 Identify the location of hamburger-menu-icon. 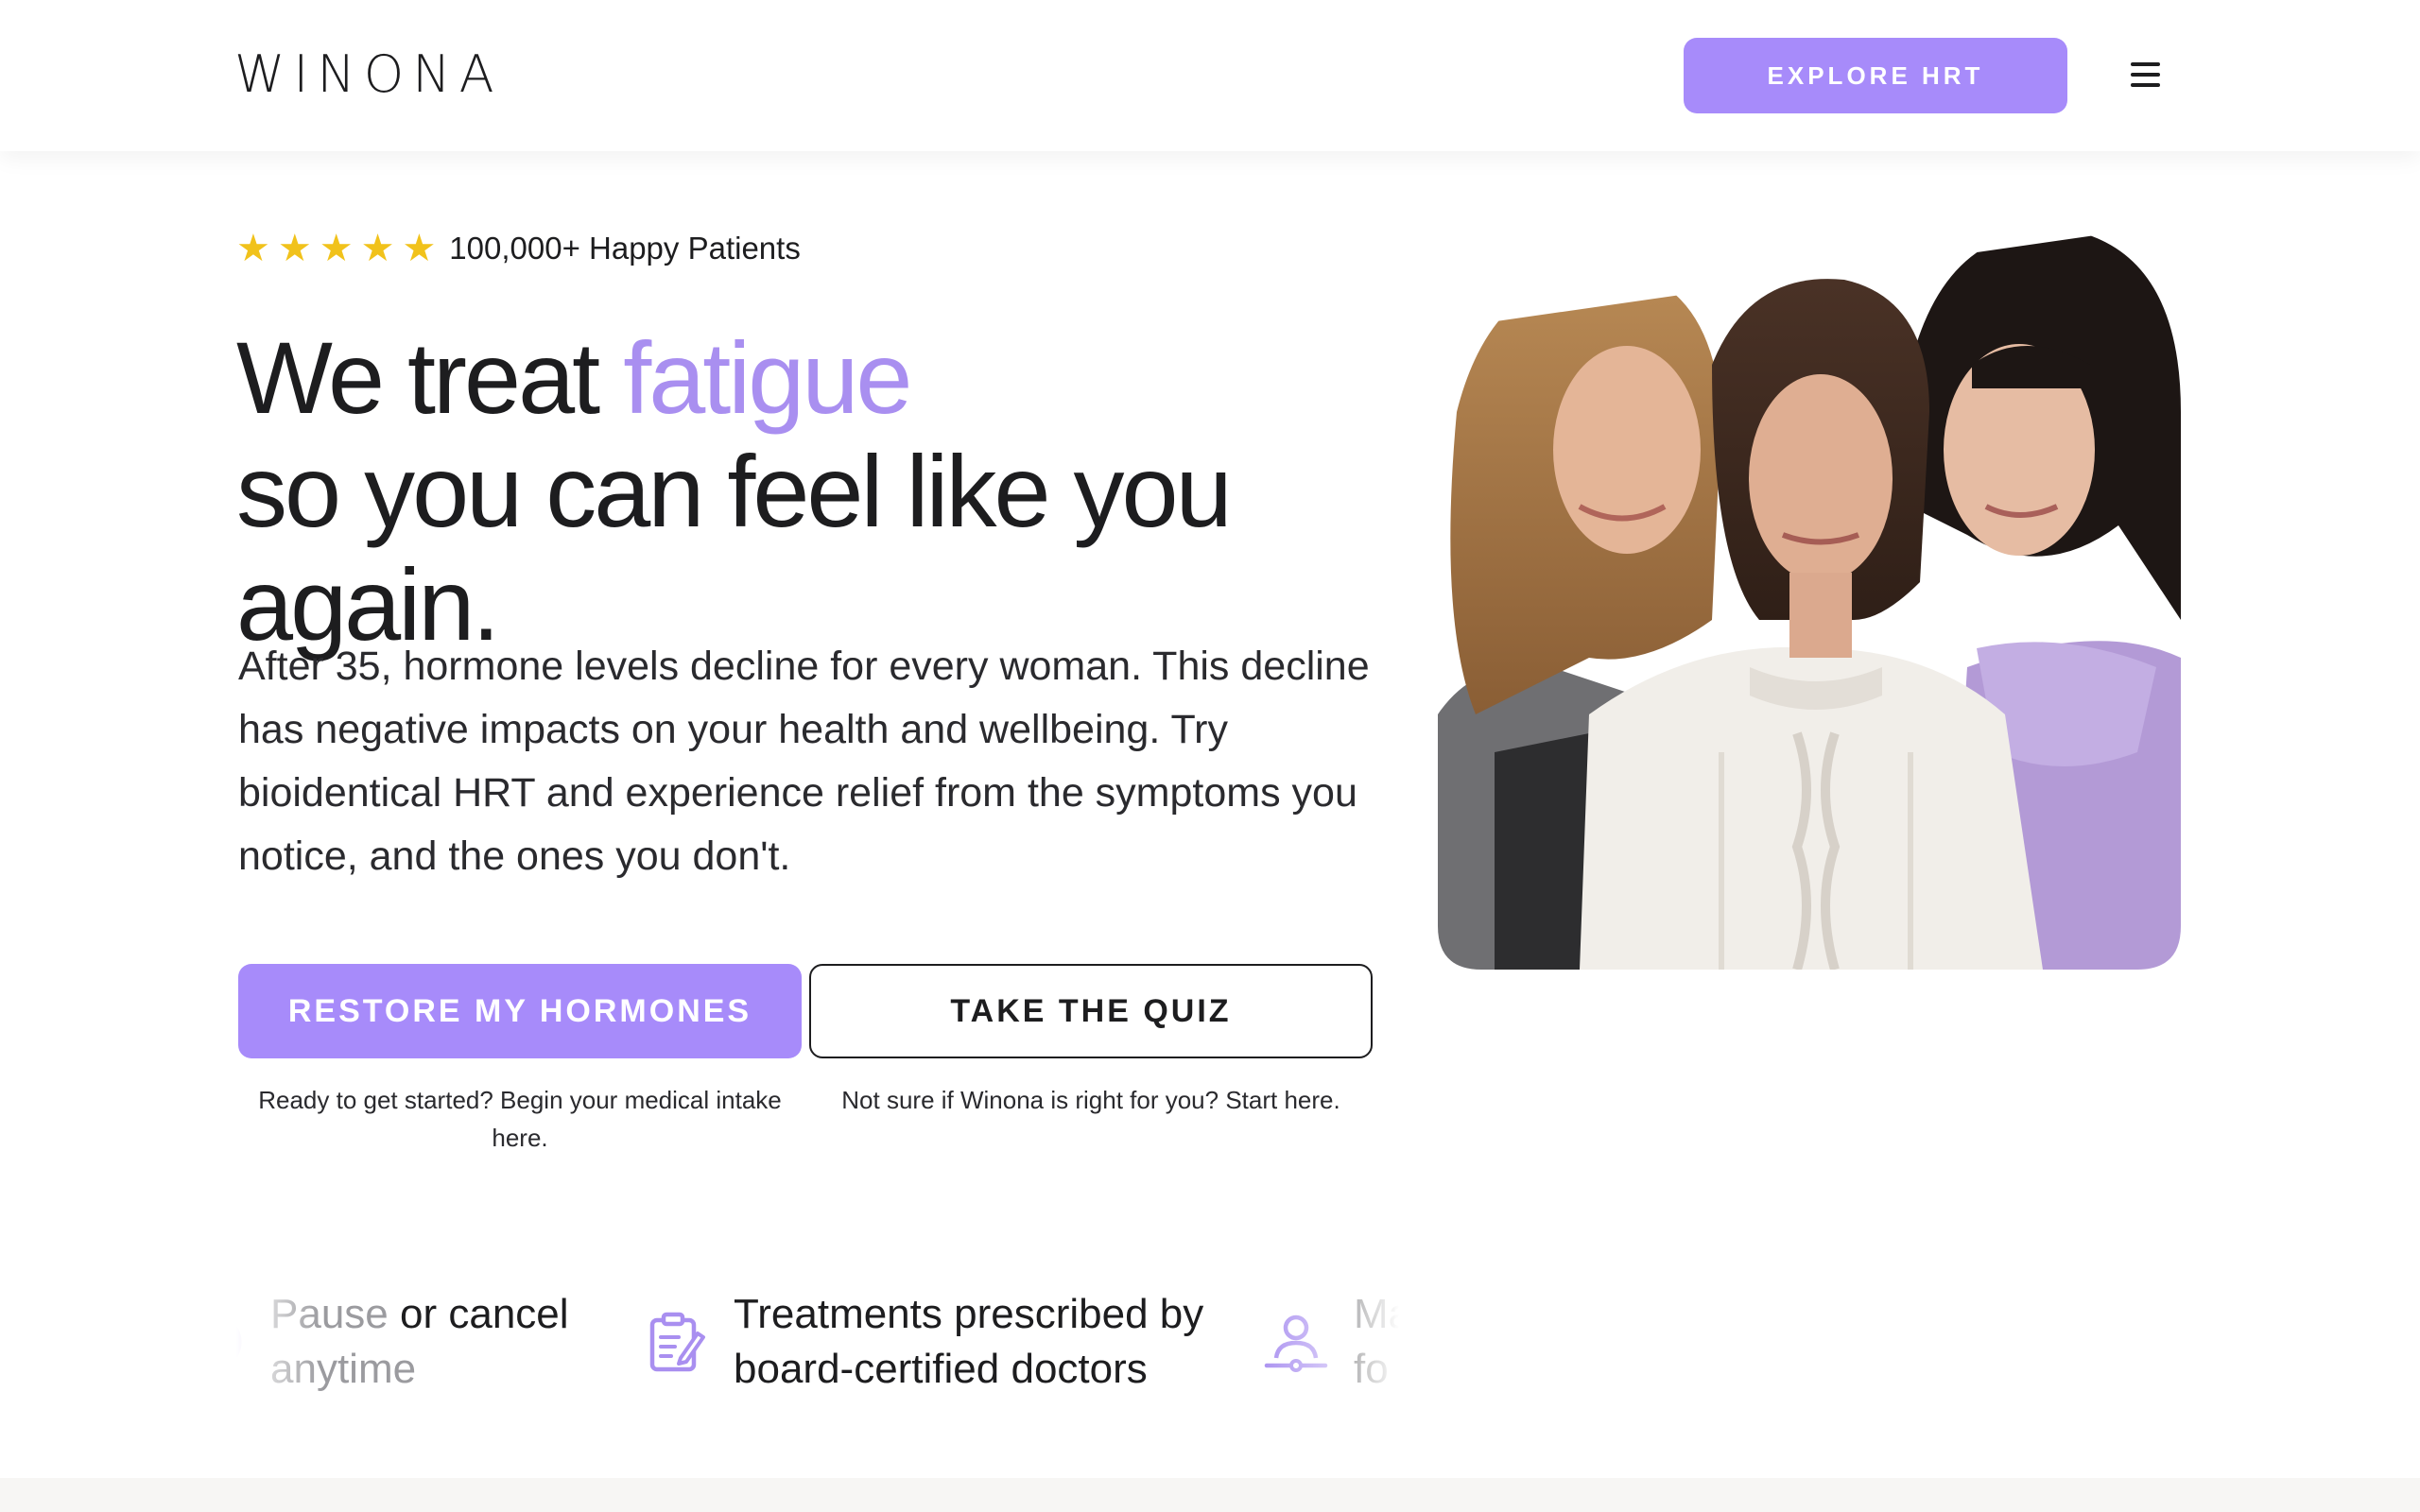
(2145, 75).